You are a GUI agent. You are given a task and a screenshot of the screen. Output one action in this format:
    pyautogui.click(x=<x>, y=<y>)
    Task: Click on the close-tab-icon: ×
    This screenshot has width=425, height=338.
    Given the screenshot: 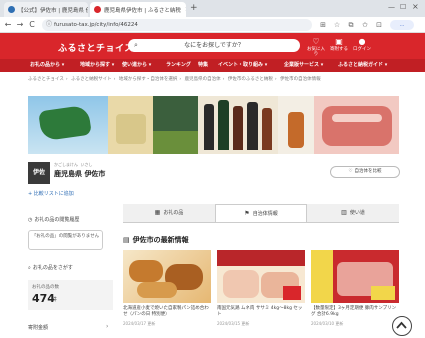 What is the action you would take?
    pyautogui.click(x=183, y=9)
    